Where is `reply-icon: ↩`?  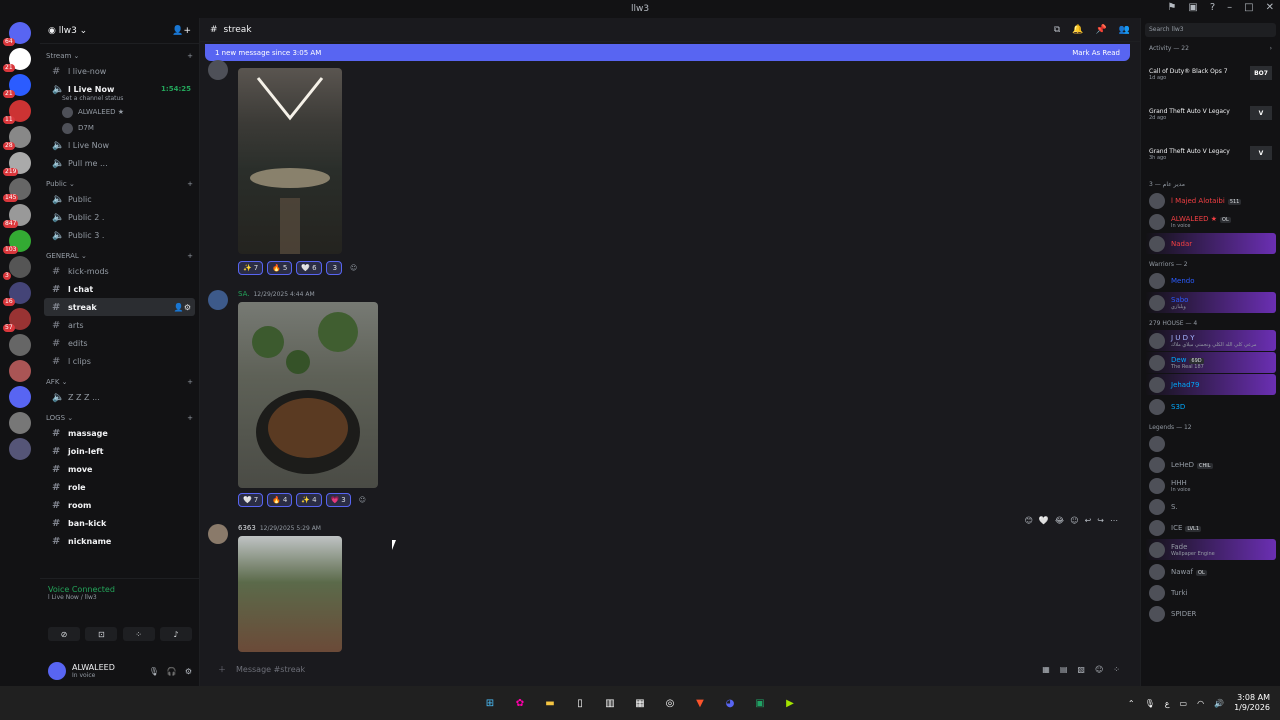
reply-icon: ↩ is located at coordinates (1088, 520).